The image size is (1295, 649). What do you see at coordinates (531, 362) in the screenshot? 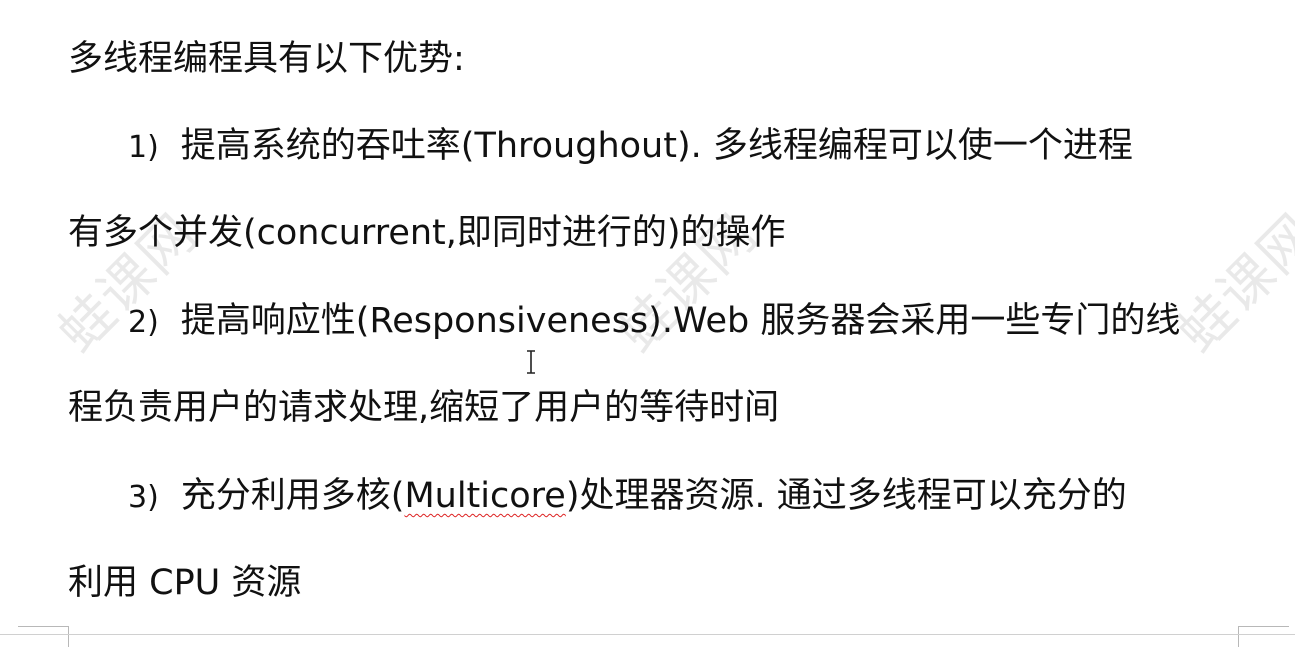
I see `text-i-beam-cursor-icon` at bounding box center [531, 362].